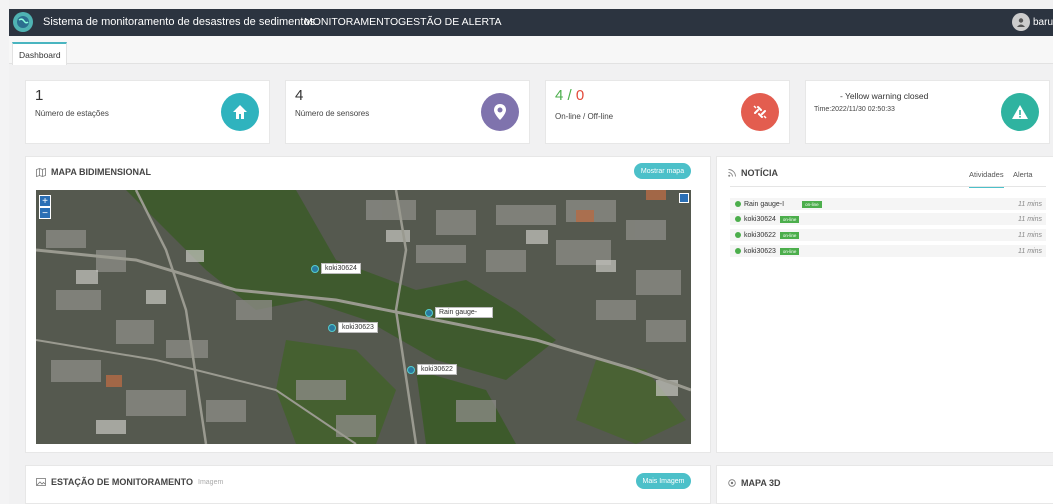 The width and height of the screenshot is (1053, 504). Describe the element at coordinates (122, 482) in the screenshot. I see `station-panel-title-text: ESTAÇÃO DE MONITORAMENTO` at that location.